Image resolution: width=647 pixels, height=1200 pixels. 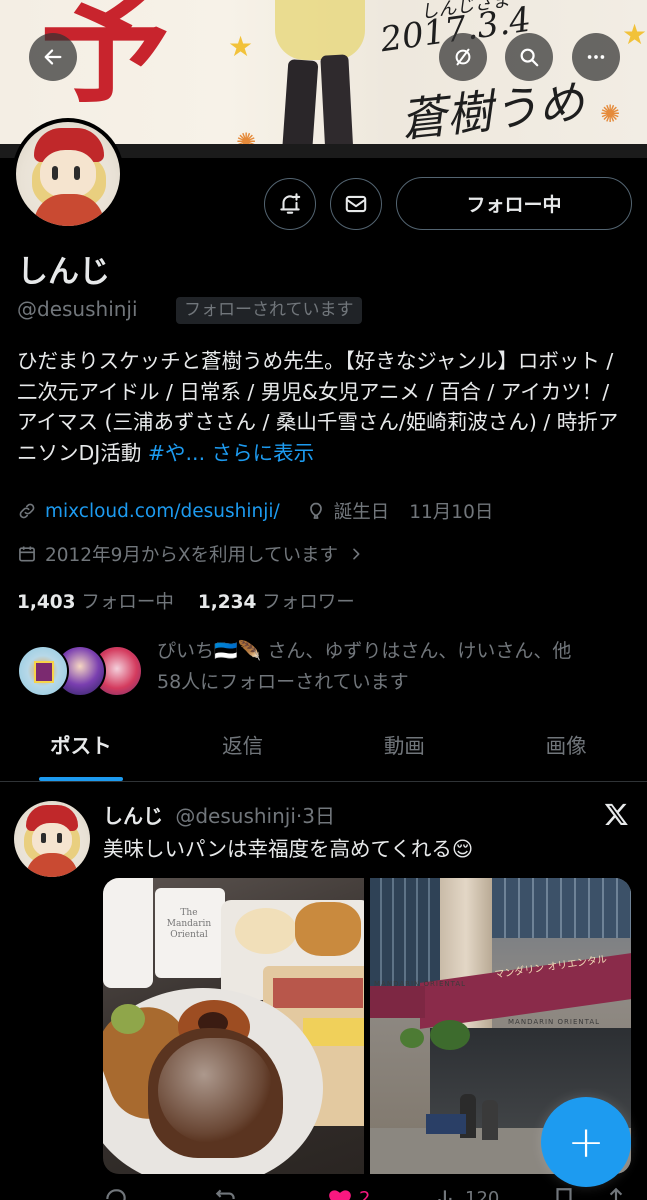 What do you see at coordinates (318, 816) in the screenshot?
I see `post-timestamp: 3日` at bounding box center [318, 816].